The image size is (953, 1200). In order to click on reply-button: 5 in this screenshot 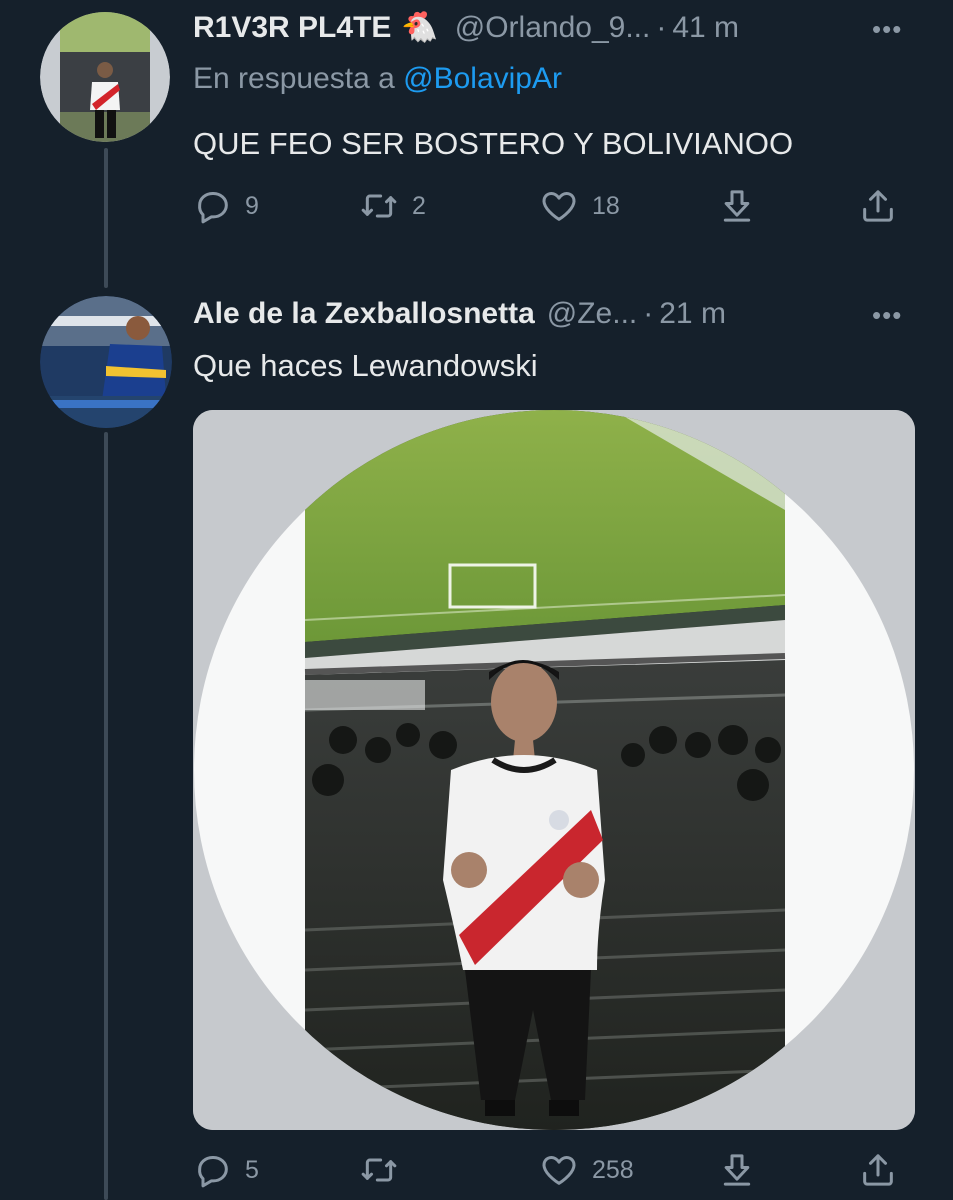, I will do `click(226, 1170)`.